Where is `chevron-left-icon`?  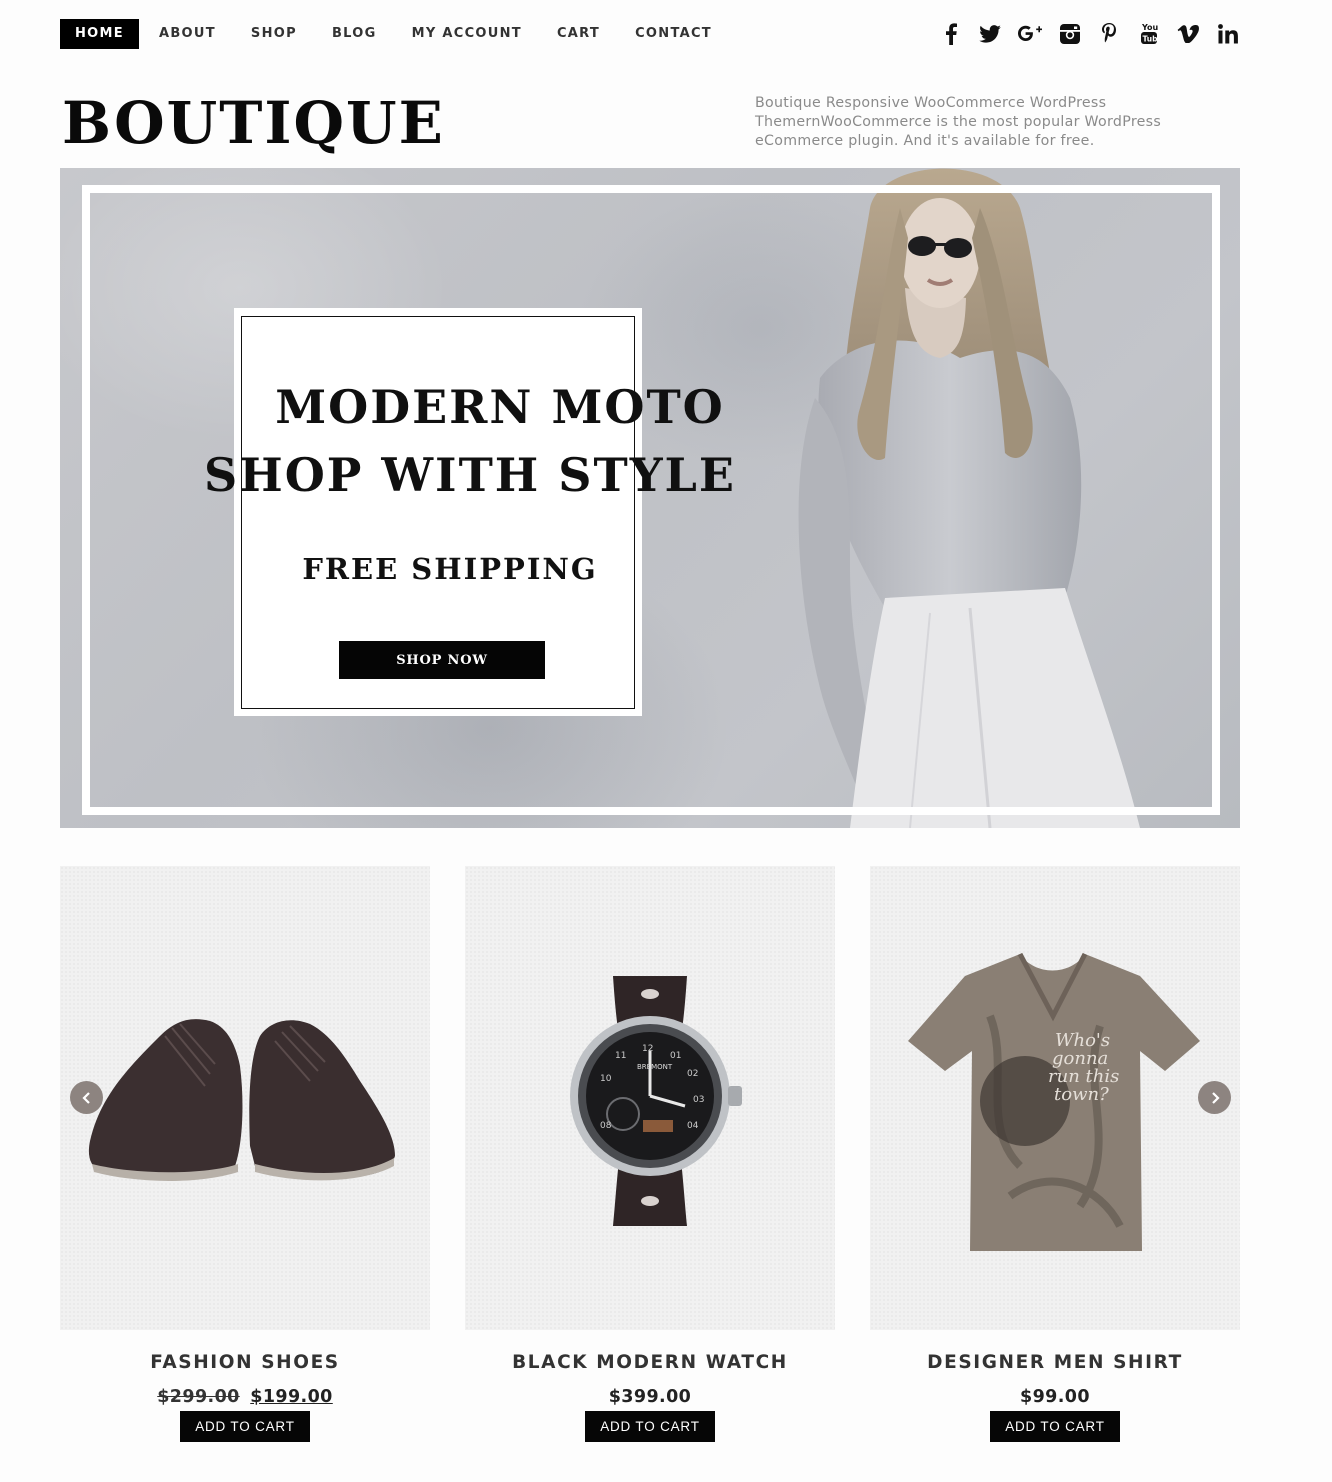 chevron-left-icon is located at coordinates (85, 1097).